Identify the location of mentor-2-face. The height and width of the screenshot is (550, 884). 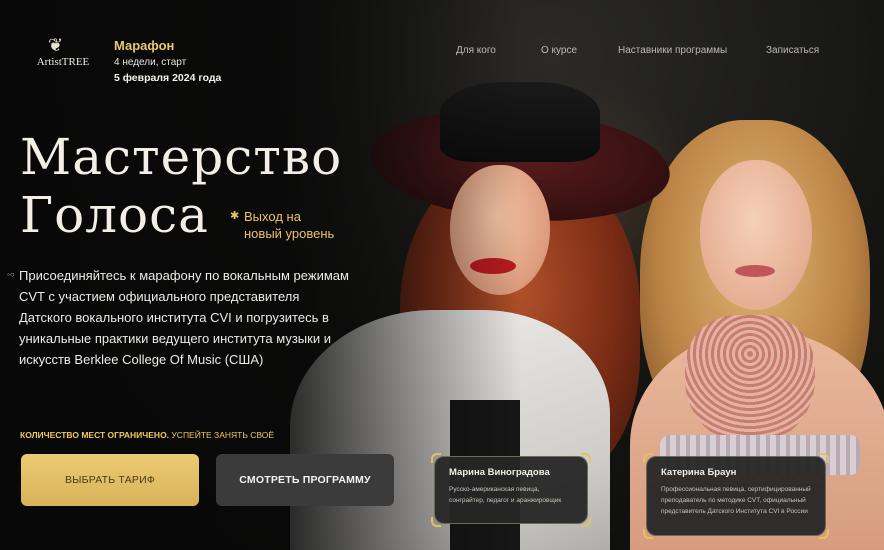
(756, 235).